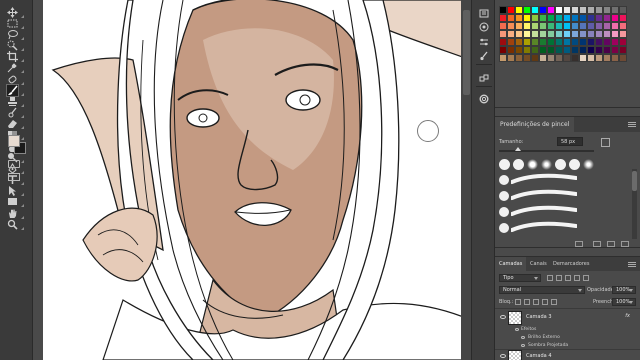 The height and width of the screenshot is (360, 640). I want to click on lock-pixels-icon, so click(527, 302).